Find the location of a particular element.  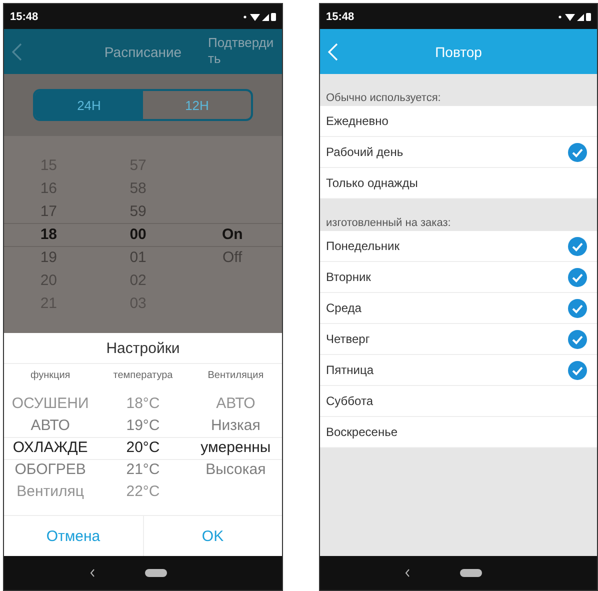

column-heading: температура is located at coordinates (143, 375).